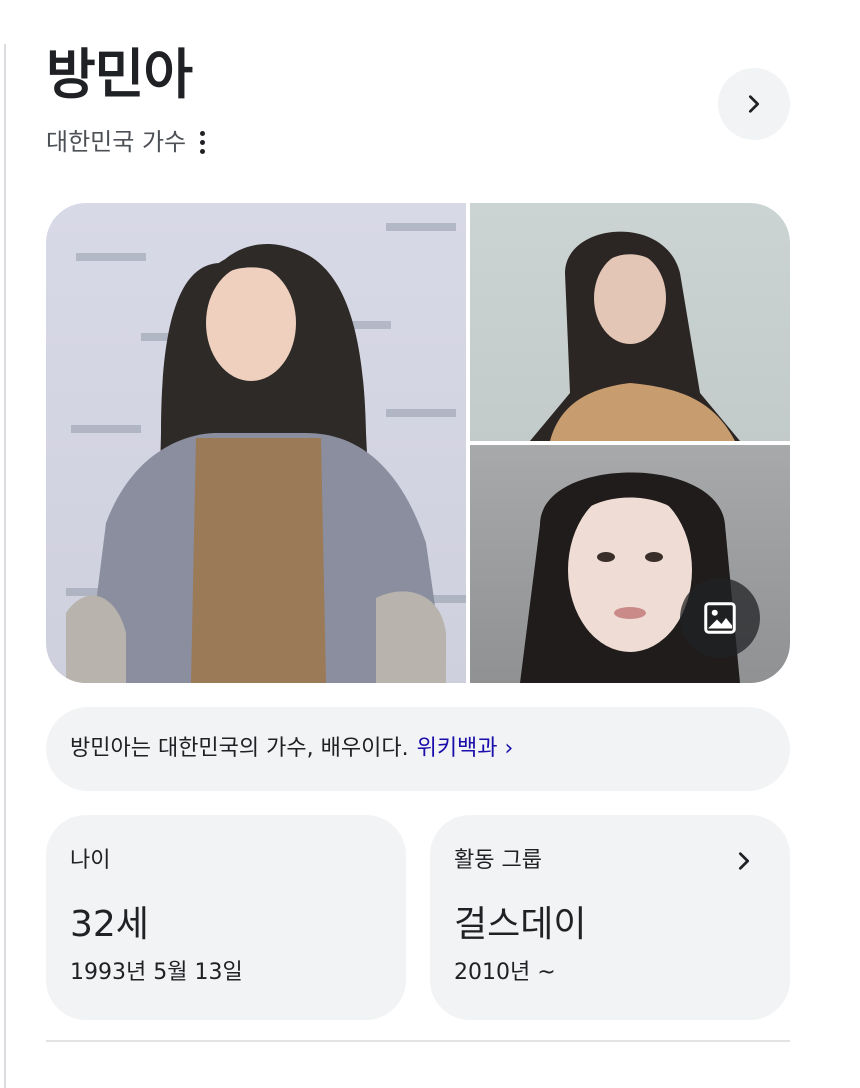 This screenshot has height=1088, width=860. What do you see at coordinates (610, 917) in the screenshot?
I see `group-card: 활동 그룹 걸스데이 2010년 ~` at bounding box center [610, 917].